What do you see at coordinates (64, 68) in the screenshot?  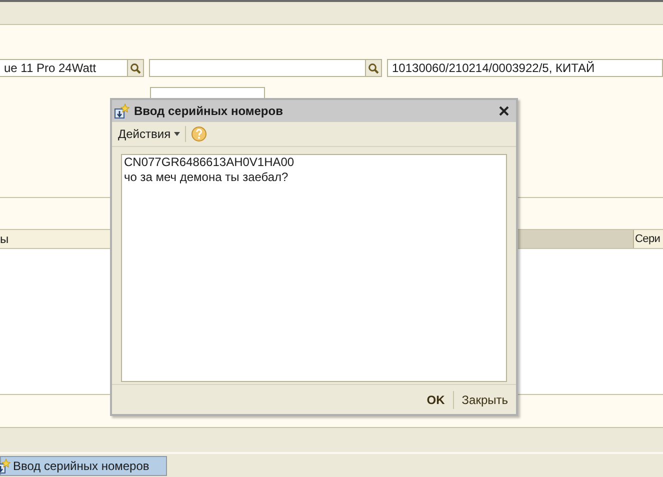 I see `input-field: ue 11 Pro 24Watt` at bounding box center [64, 68].